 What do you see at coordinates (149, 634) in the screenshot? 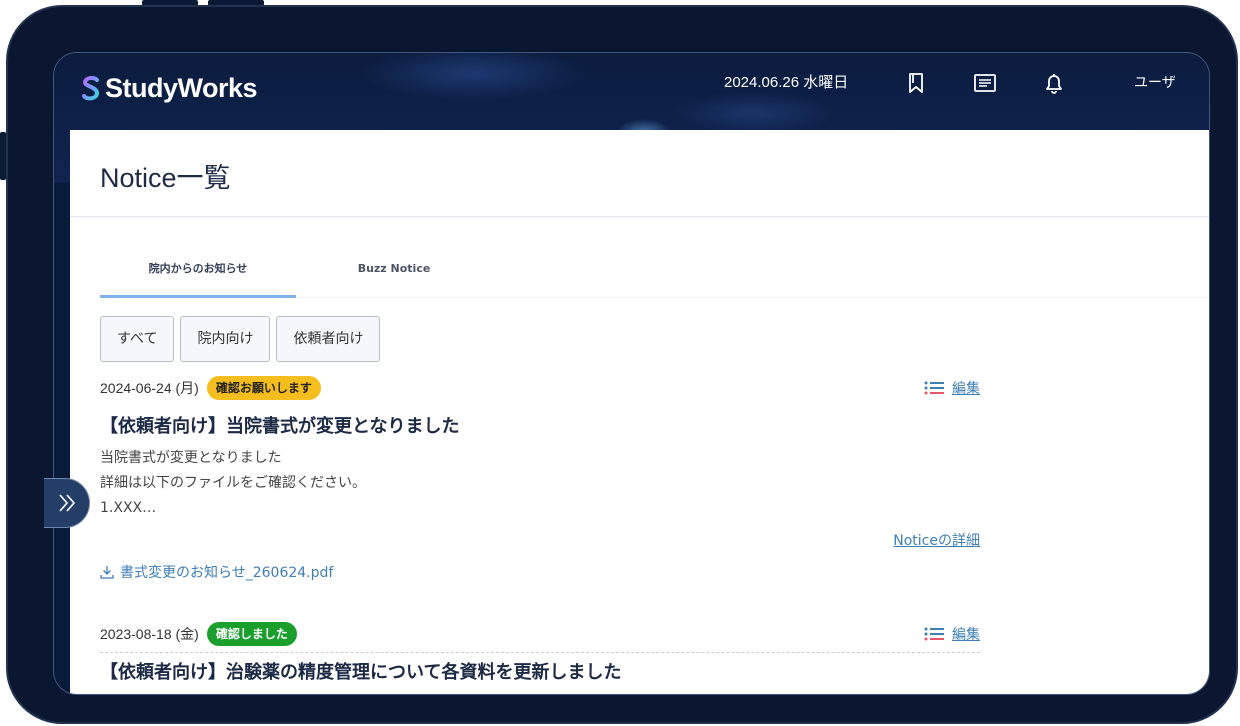
I see `notice-date: 2023-08-18 (金)` at bounding box center [149, 634].